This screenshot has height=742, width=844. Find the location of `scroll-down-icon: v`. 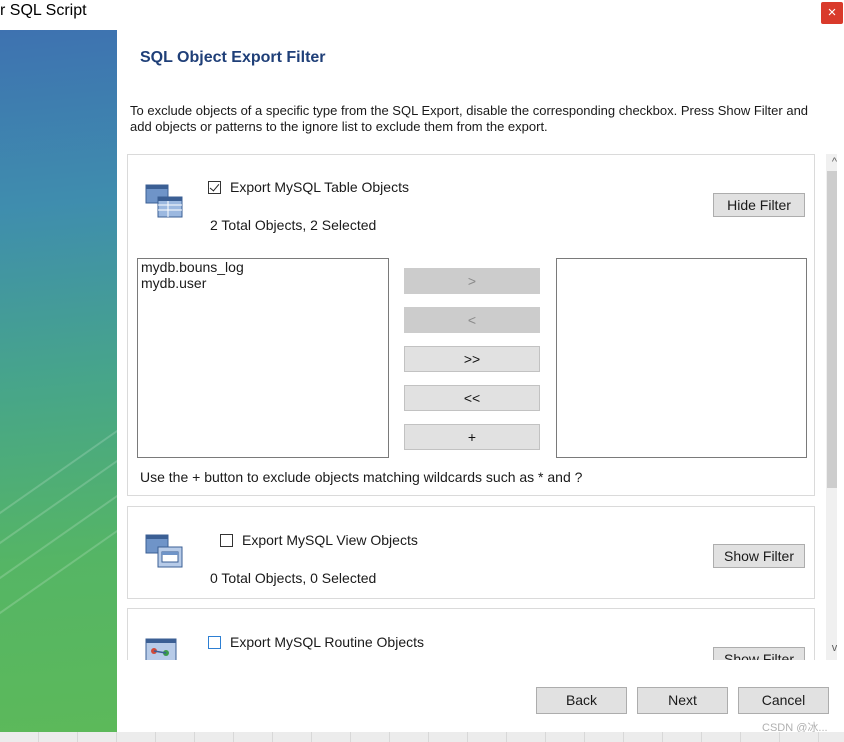

scroll-down-icon: v is located at coordinates (831, 648).